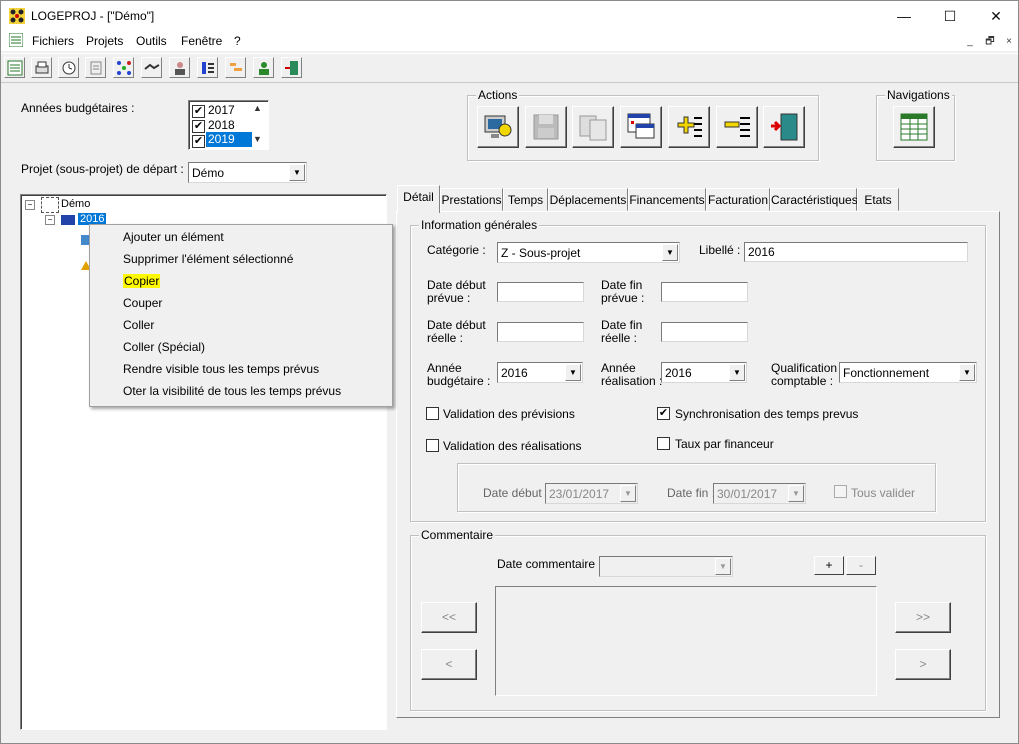 Image resolution: width=1019 pixels, height=744 pixels. Describe the element at coordinates (667, 199) in the screenshot. I see `tab-financements: Financements` at that location.